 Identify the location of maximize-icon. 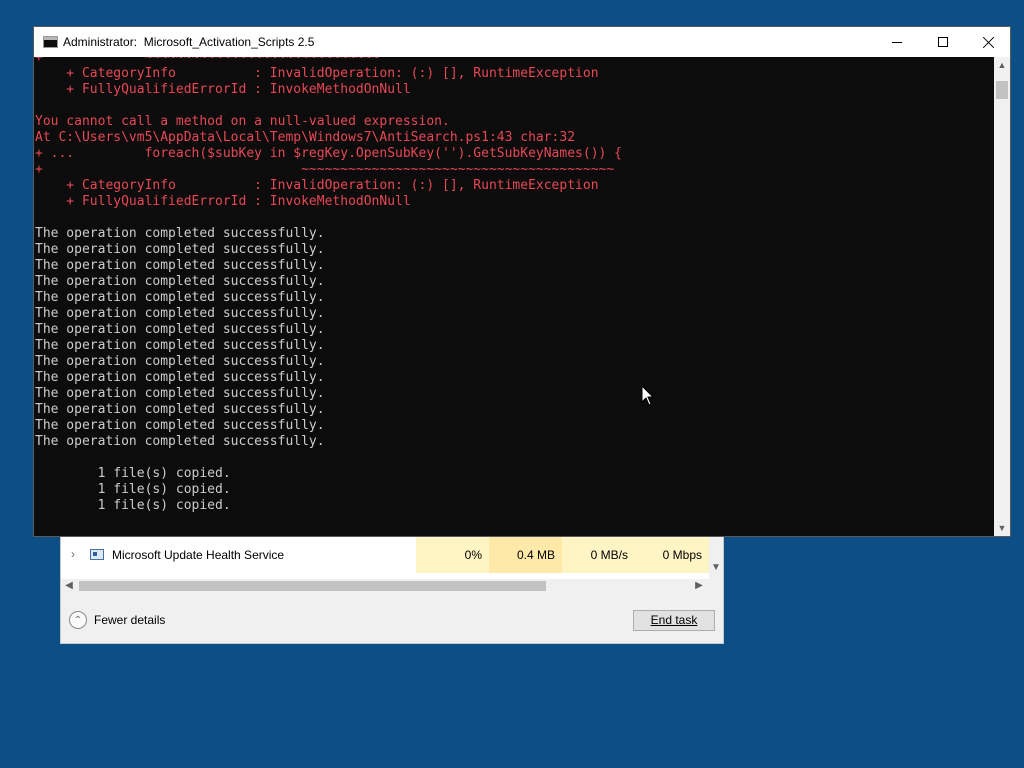
(943, 42).